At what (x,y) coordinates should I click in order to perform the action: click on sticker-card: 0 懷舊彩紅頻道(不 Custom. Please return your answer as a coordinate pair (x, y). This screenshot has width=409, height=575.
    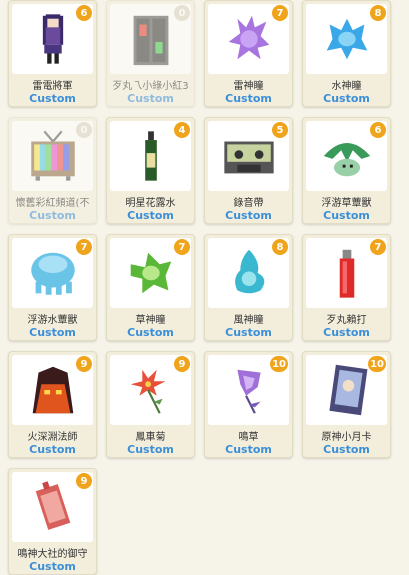
    Looking at the image, I should click on (52, 170).